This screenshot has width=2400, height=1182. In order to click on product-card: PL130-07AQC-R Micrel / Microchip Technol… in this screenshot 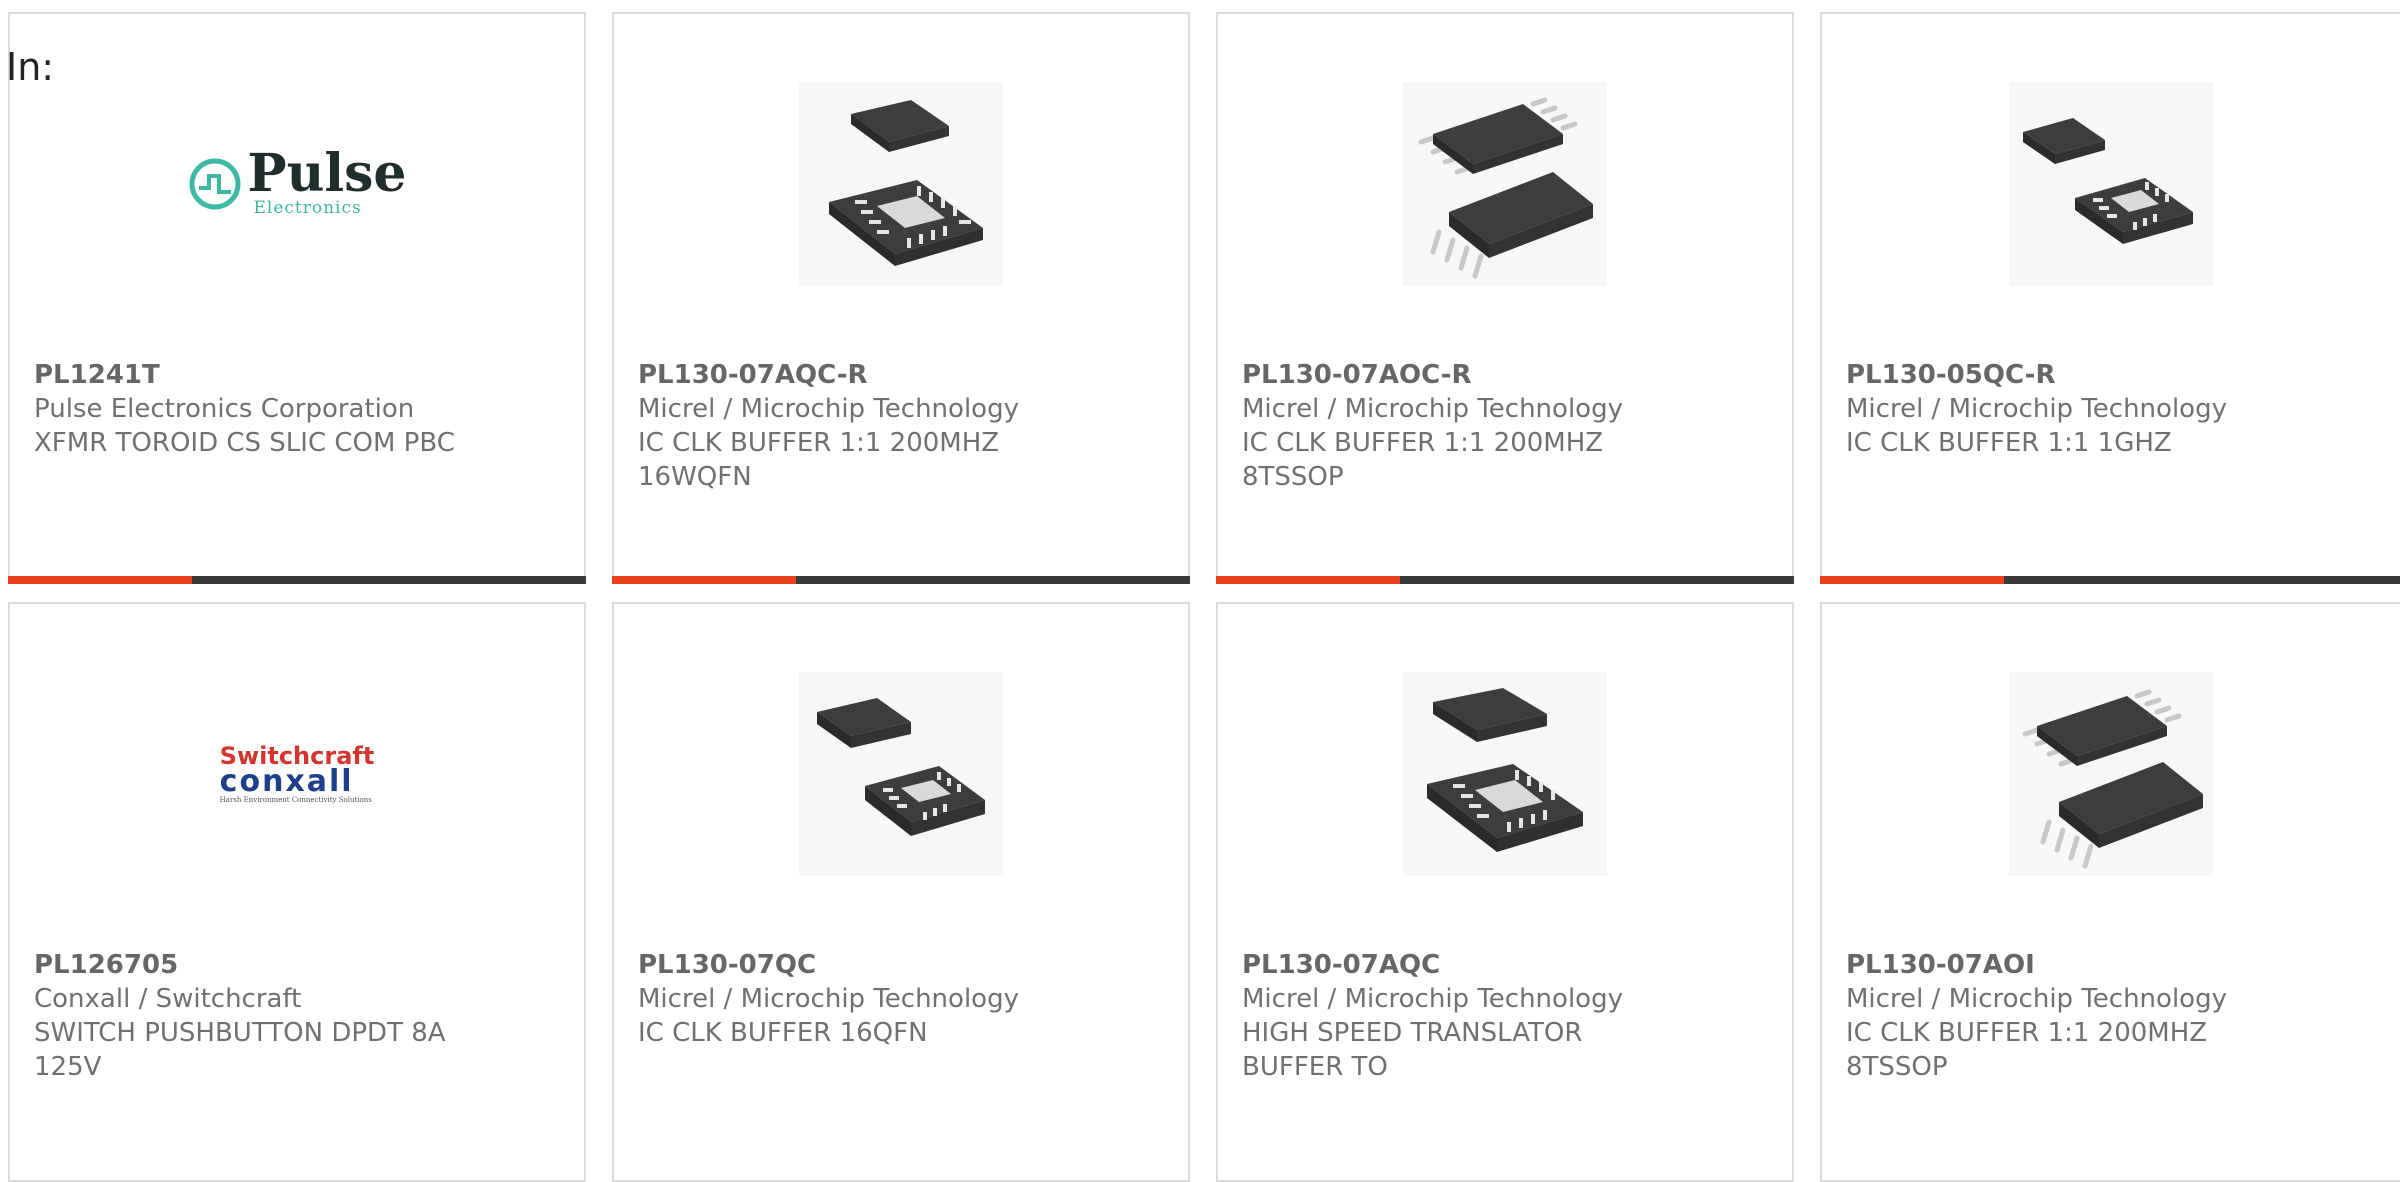, I will do `click(901, 298)`.